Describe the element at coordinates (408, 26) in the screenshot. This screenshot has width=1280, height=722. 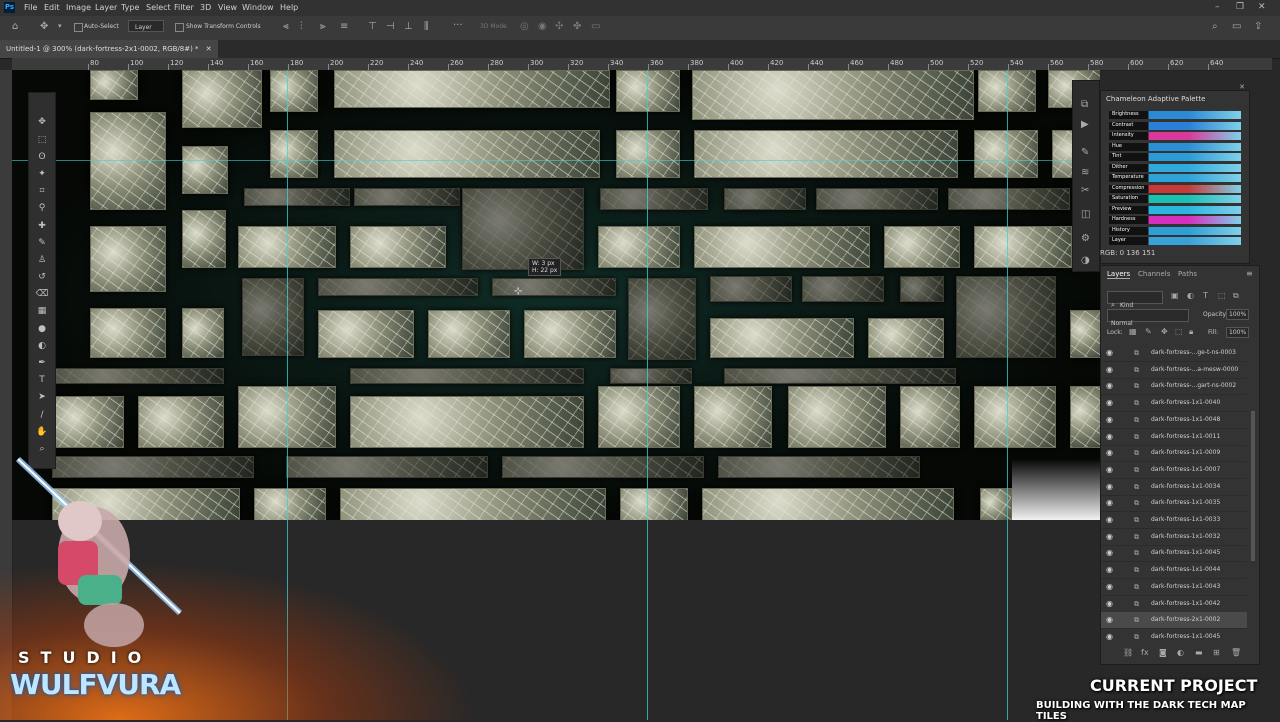
I see `align-bottom-icon: ⊥` at that location.